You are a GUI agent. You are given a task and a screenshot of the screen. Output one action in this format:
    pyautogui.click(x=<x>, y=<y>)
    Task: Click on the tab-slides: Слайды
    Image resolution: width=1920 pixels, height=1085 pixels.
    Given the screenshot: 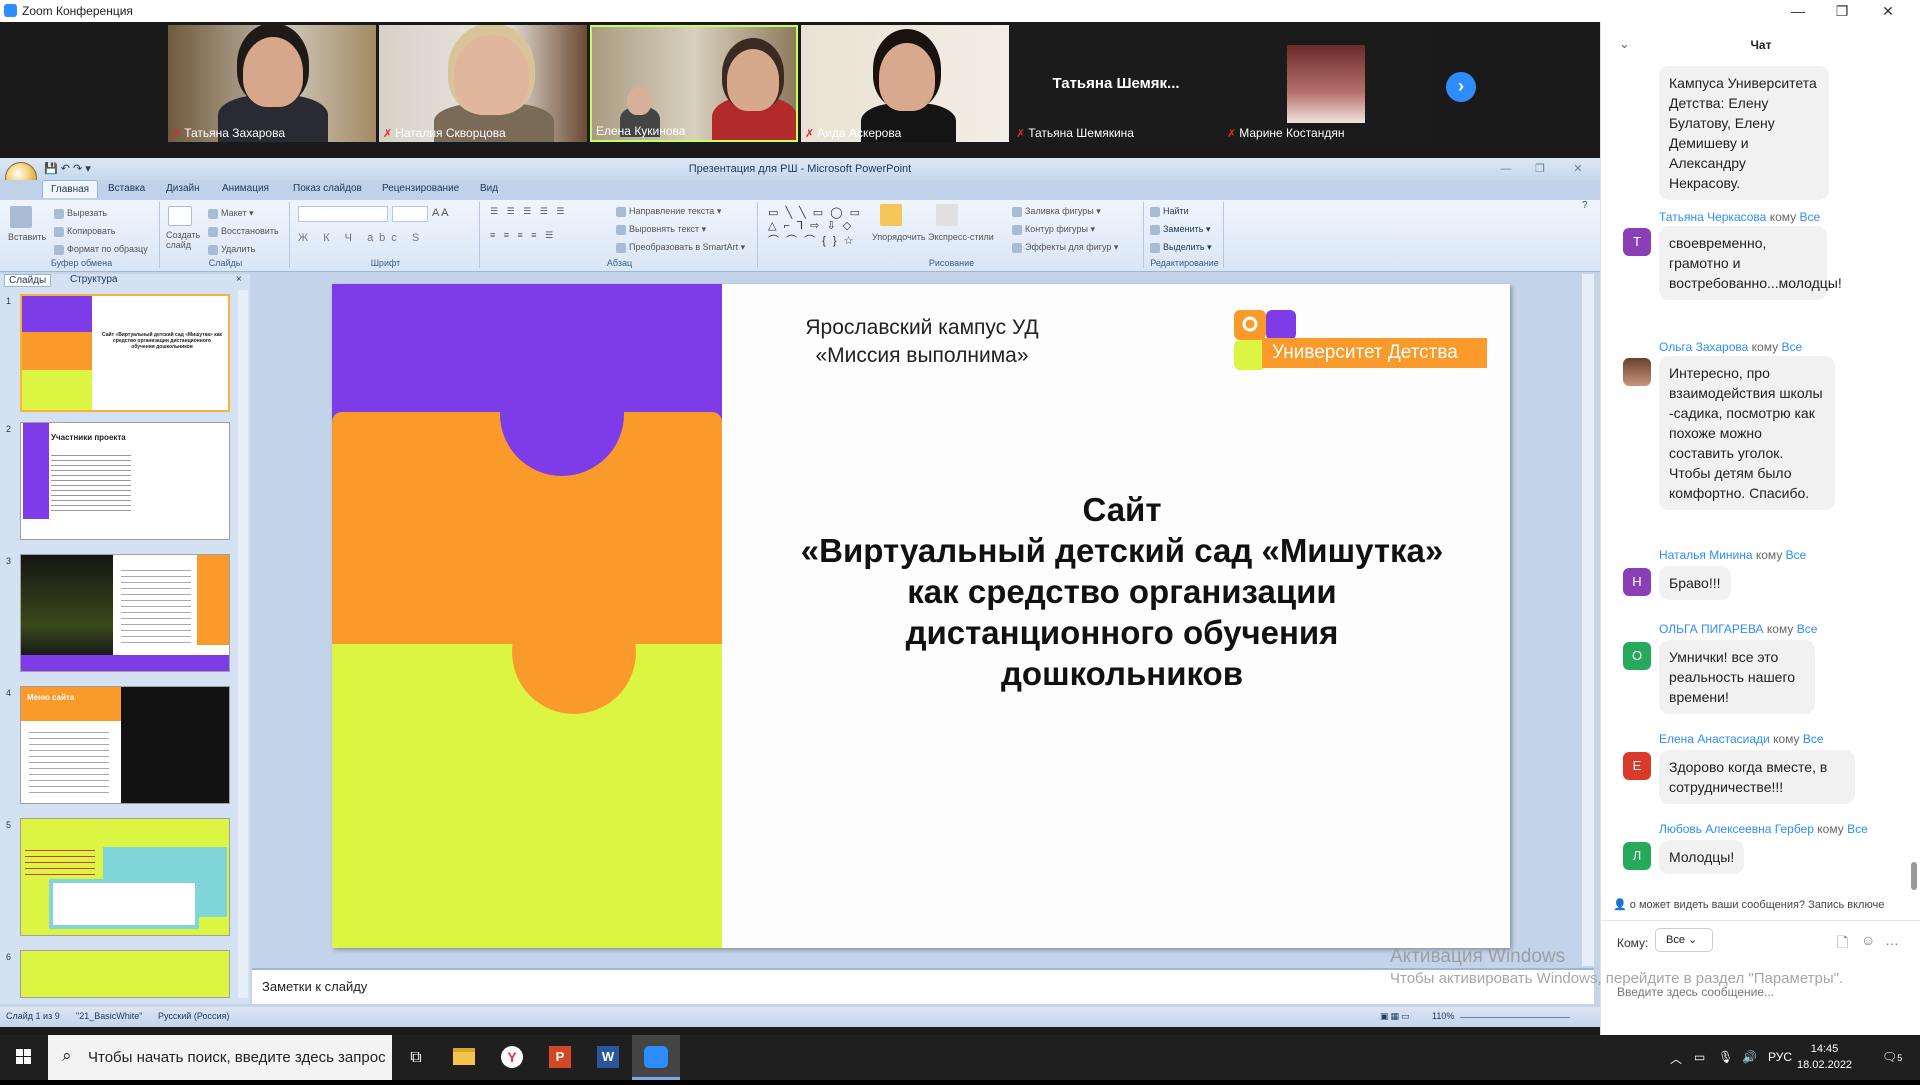 What is the action you would take?
    pyautogui.click(x=28, y=280)
    